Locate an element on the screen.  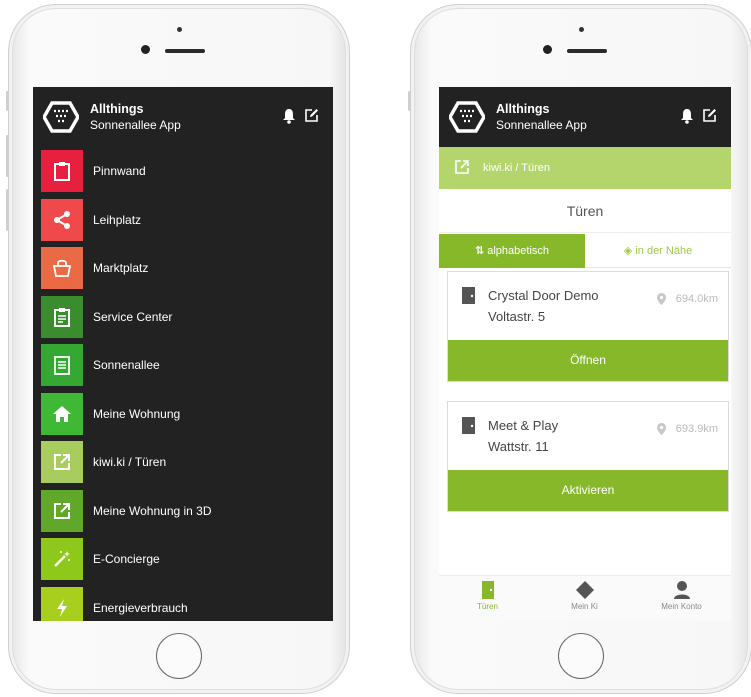
door-distance: 693.9km is located at coordinates (696, 429).